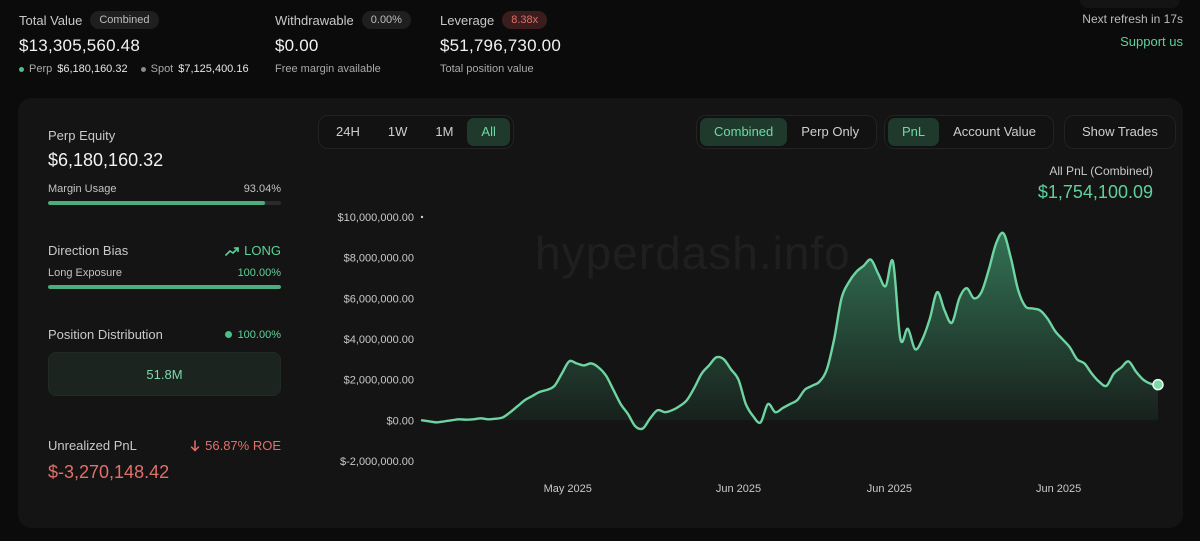 This screenshot has height=541, width=1200. Describe the element at coordinates (813, 489) in the screenshot. I see `x-axis: May 2025 Jun 2025 Jun 2025 Jun 2025` at that location.